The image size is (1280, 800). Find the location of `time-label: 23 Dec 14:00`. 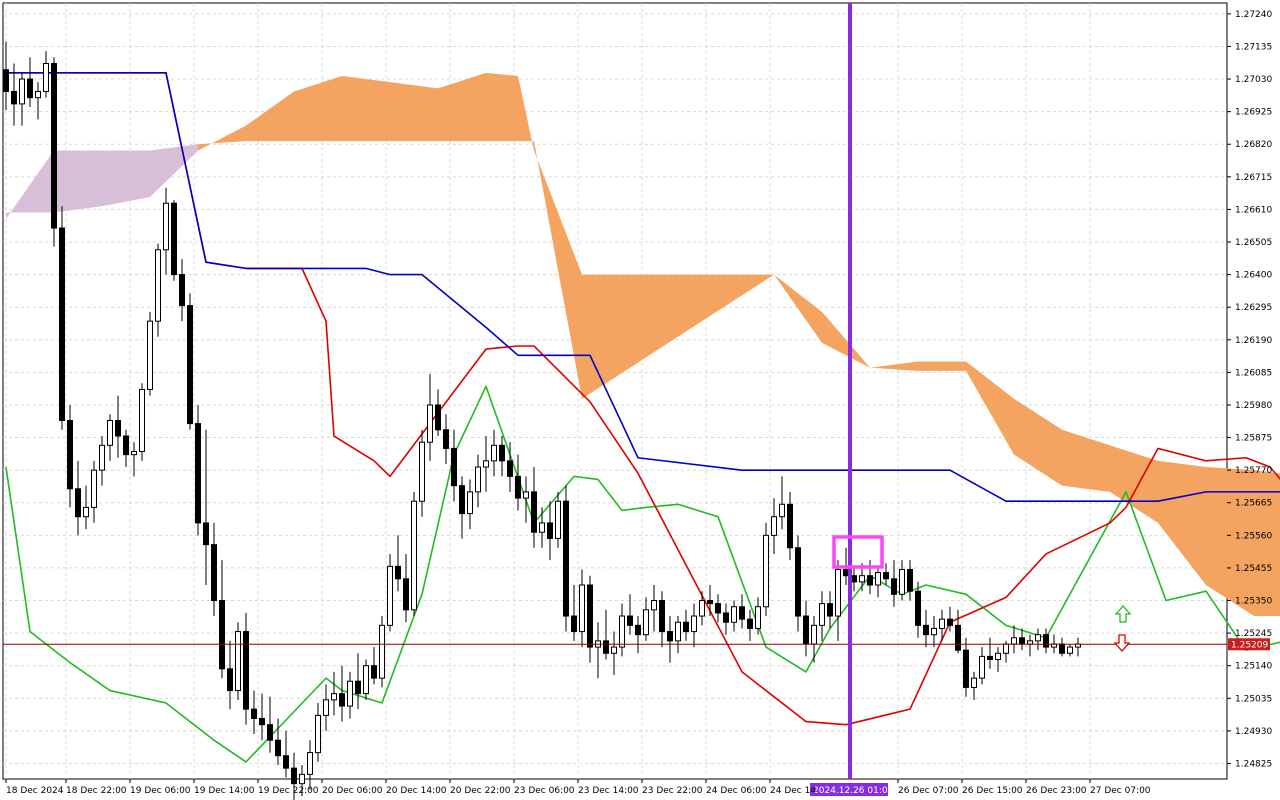

time-label: 23 Dec 14:00 is located at coordinates (608, 791).